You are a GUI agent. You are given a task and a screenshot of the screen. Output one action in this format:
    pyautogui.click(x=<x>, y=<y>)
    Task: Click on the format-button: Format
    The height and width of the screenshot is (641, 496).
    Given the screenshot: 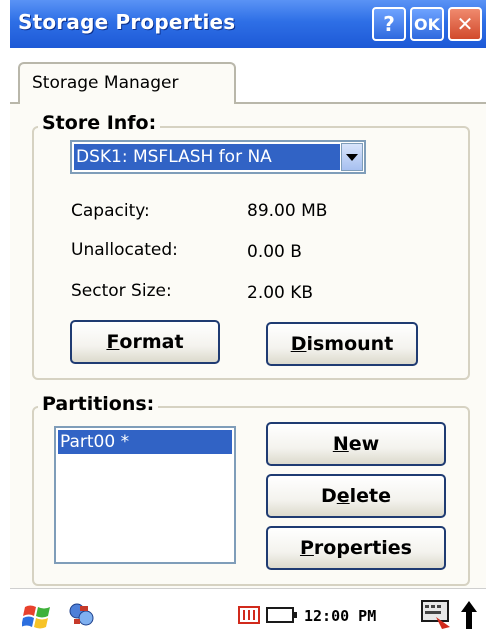 What is the action you would take?
    pyautogui.click(x=145, y=342)
    